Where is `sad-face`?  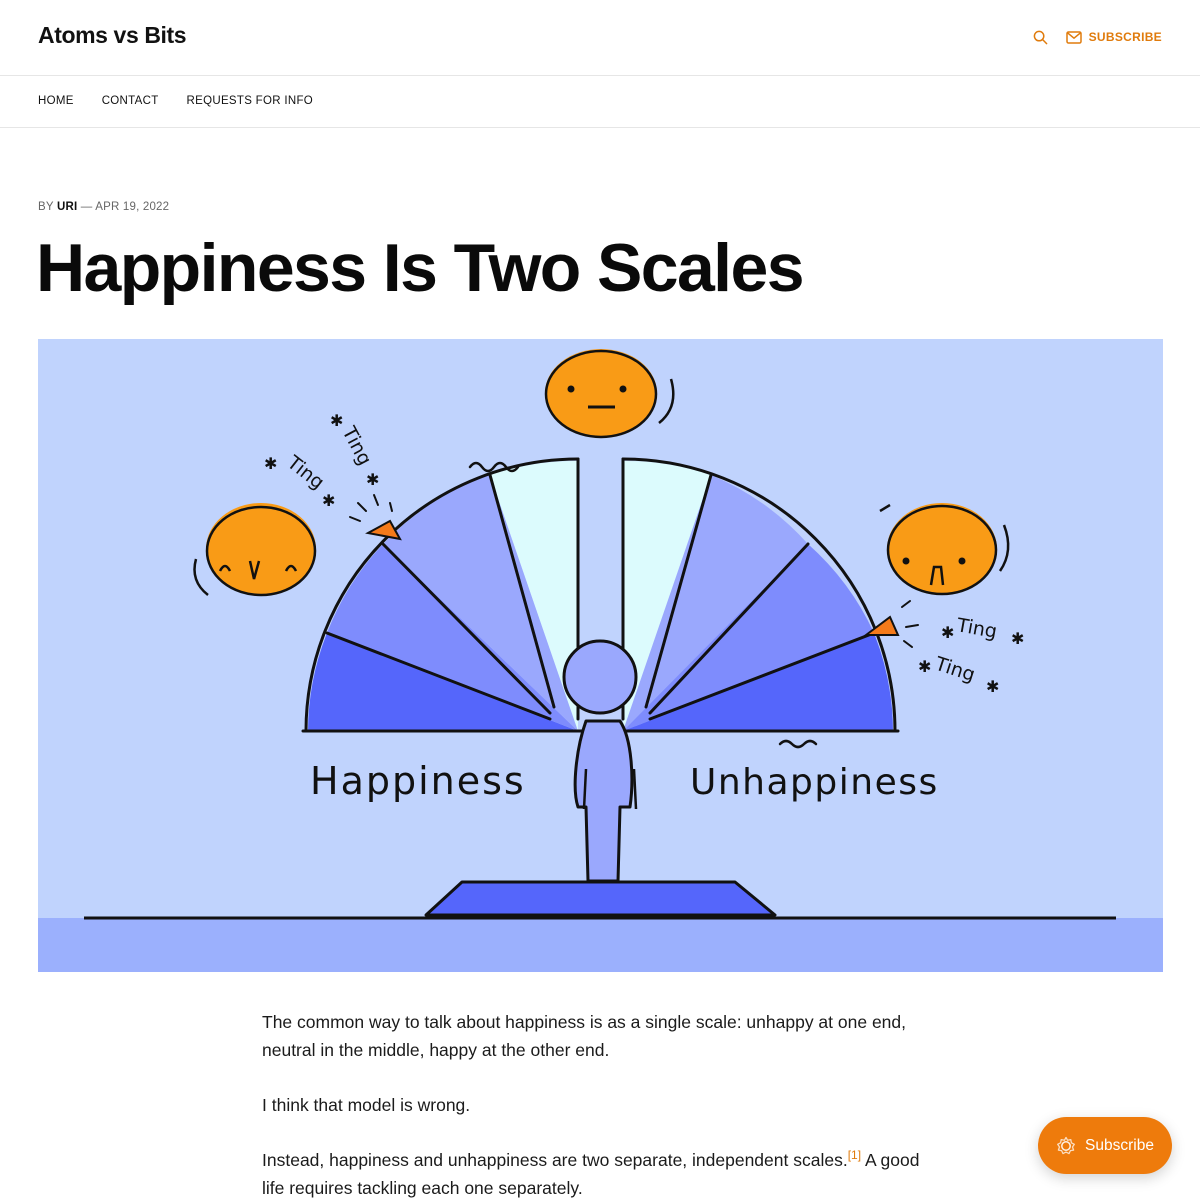
sad-face is located at coordinates (944, 549).